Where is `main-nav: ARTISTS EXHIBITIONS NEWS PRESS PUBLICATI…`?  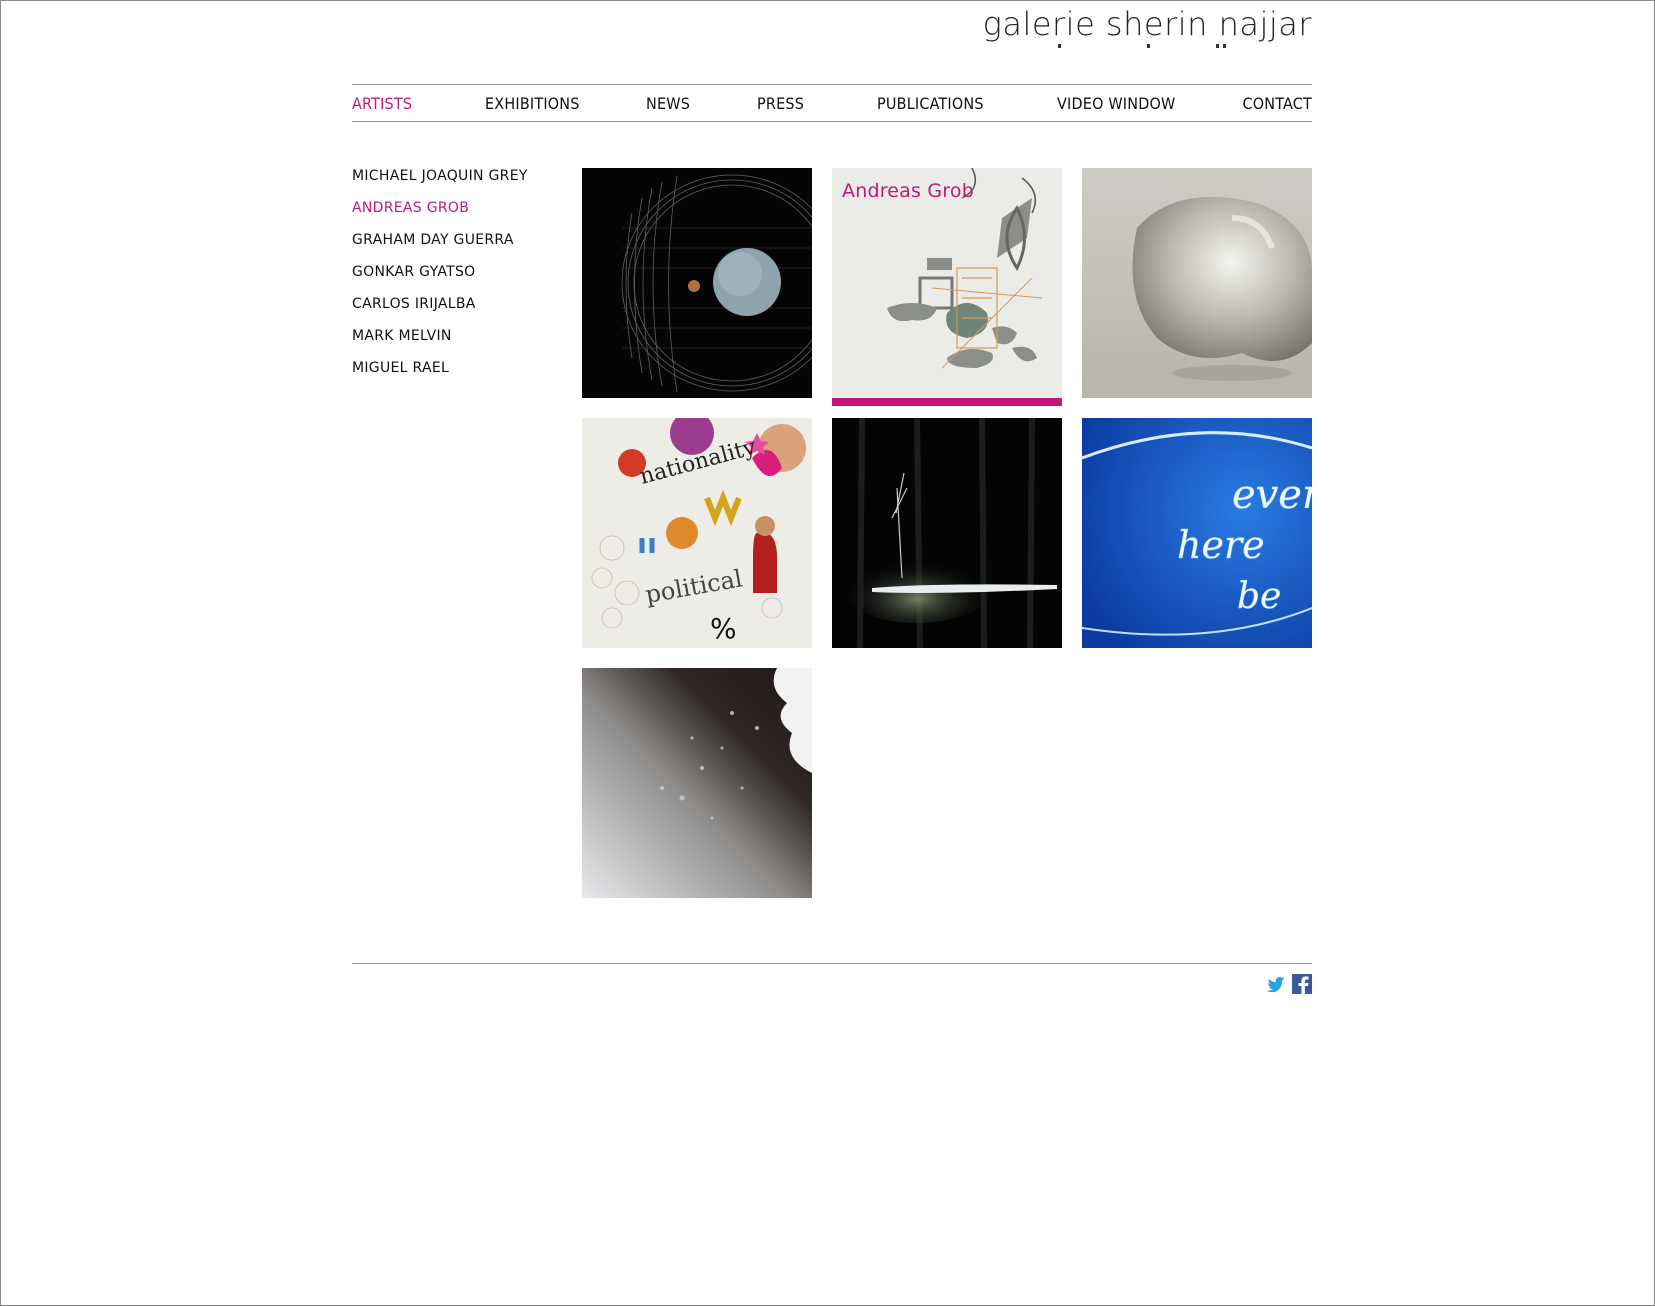 main-nav: ARTISTS EXHIBITIONS NEWS PRESS PUBLICATI… is located at coordinates (832, 103).